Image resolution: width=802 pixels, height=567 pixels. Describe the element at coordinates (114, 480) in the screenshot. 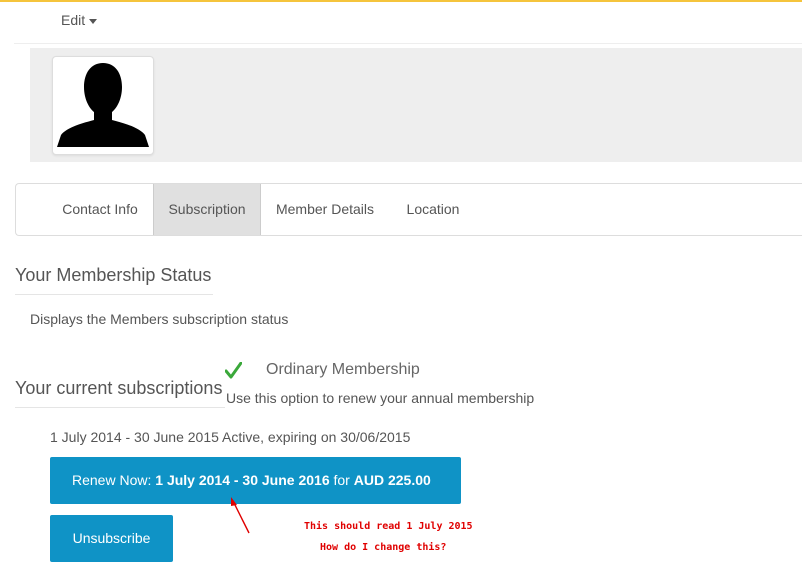

I see `renew-prefix: Renew Now:` at that location.